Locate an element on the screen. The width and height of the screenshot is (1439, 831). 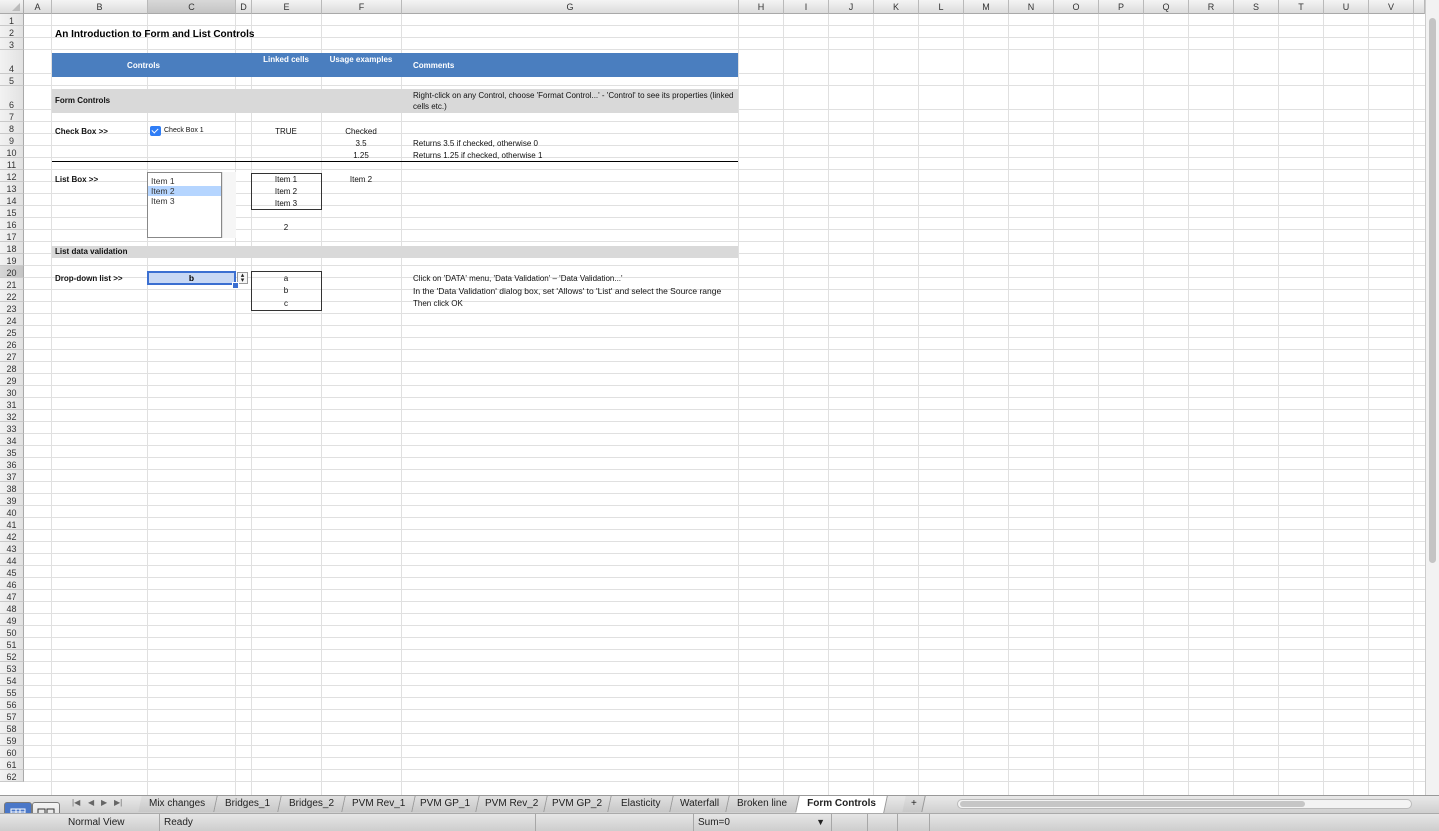
column-header-d: D is located at coordinates (244, 7).